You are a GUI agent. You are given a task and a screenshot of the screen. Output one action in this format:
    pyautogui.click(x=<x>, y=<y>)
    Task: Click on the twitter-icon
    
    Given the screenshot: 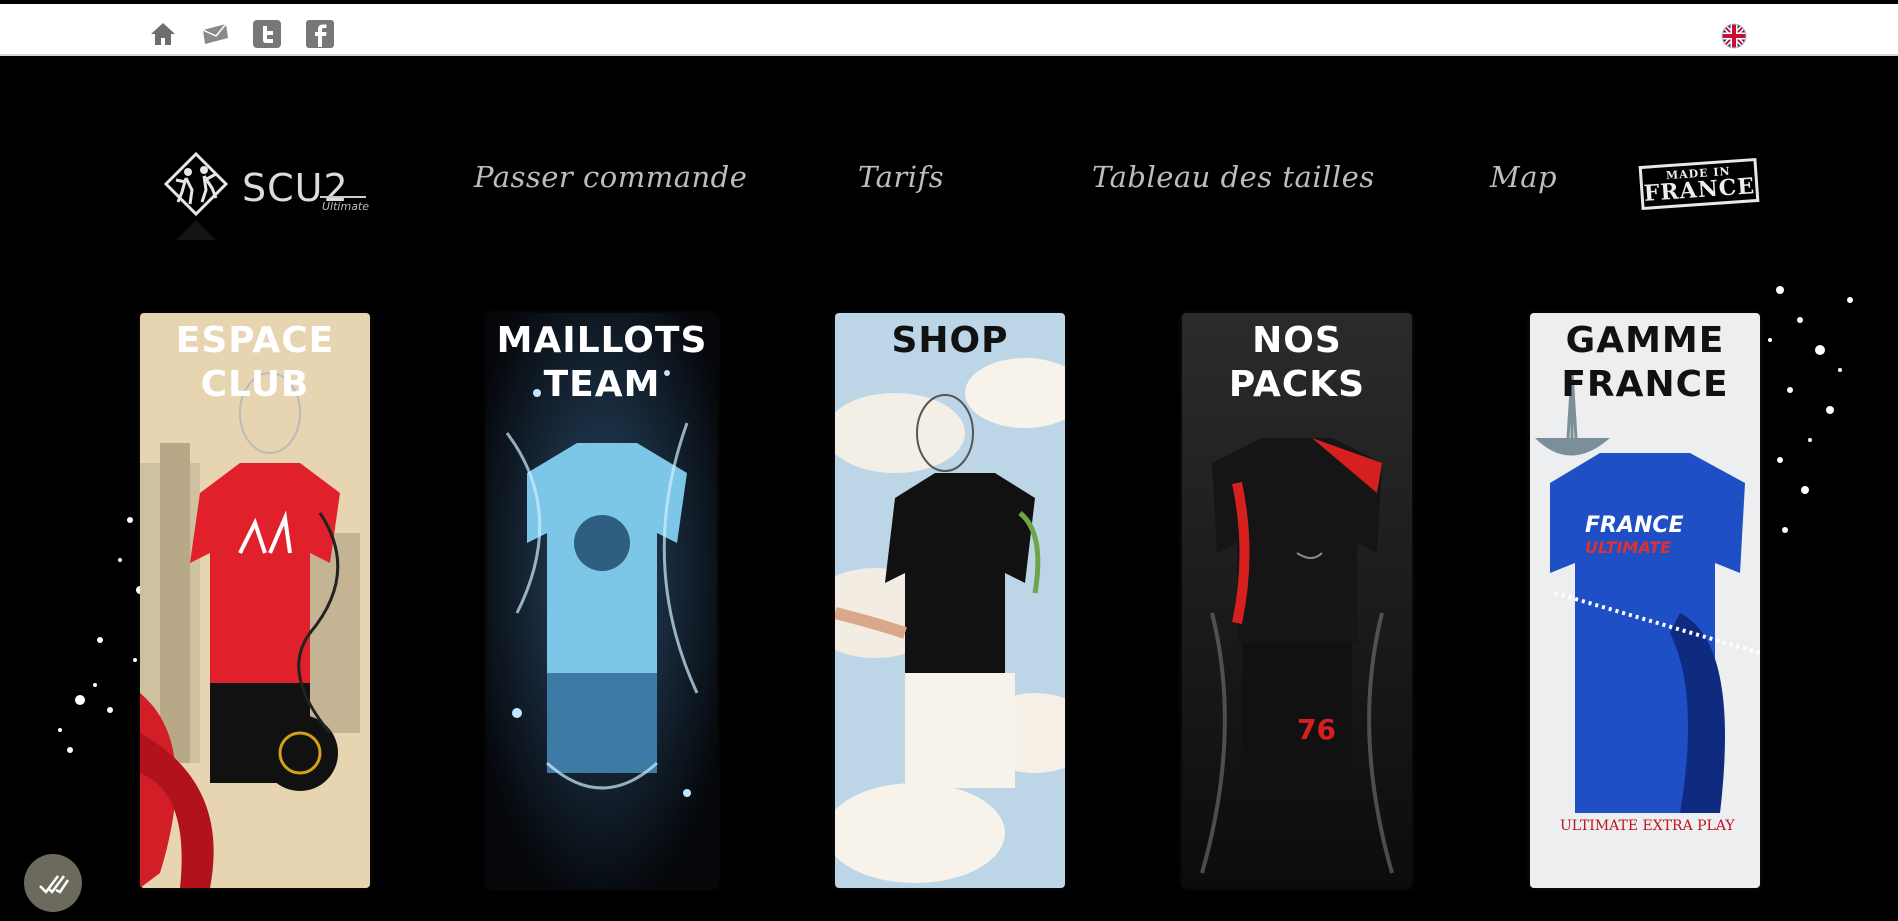 What is the action you would take?
    pyautogui.click(x=267, y=34)
    